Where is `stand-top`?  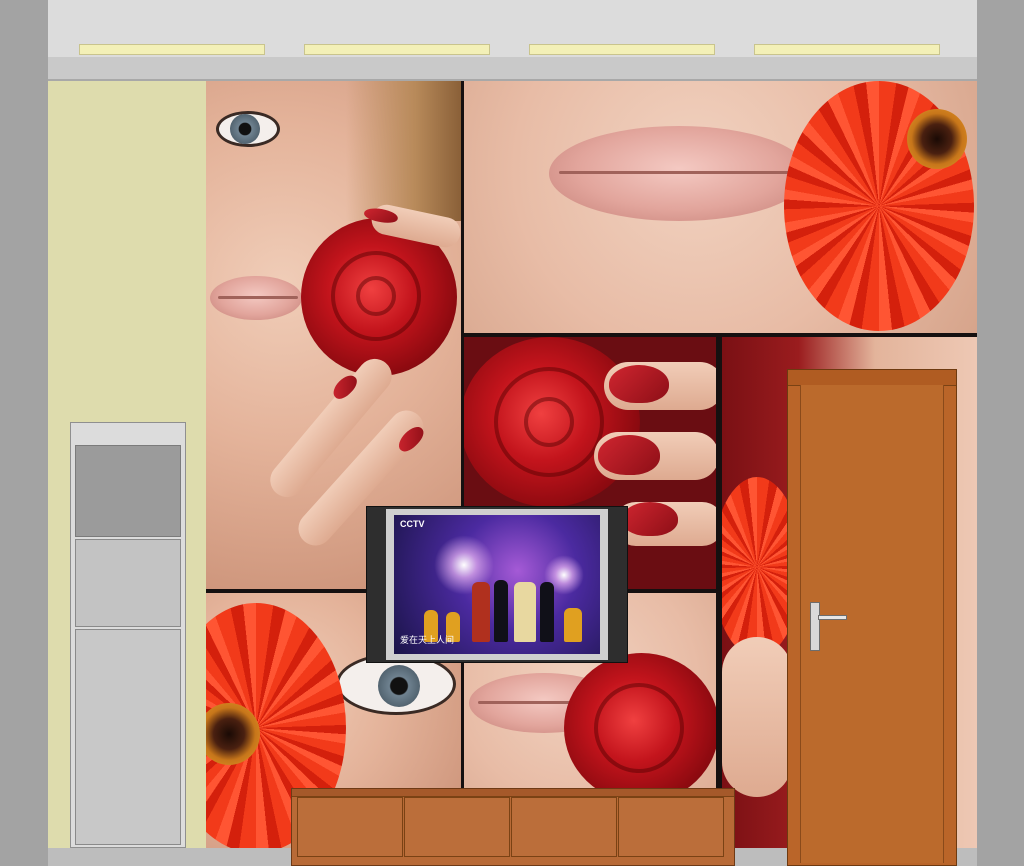
stand-top is located at coordinates (513, 793).